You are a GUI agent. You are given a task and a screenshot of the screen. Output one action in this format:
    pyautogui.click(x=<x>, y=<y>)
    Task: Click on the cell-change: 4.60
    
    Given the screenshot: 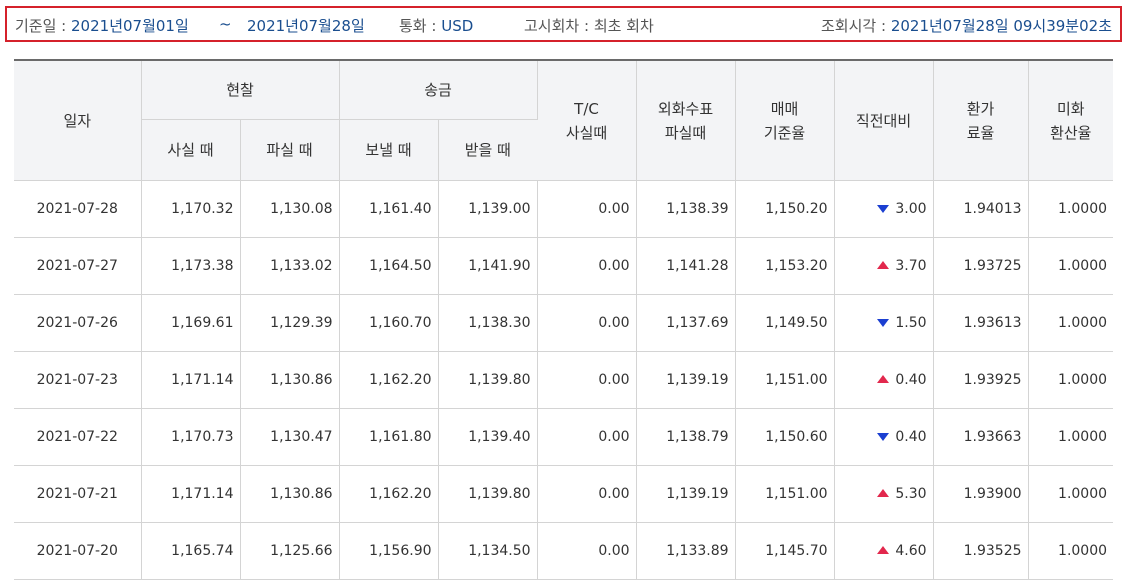 What is the action you would take?
    pyautogui.click(x=884, y=551)
    